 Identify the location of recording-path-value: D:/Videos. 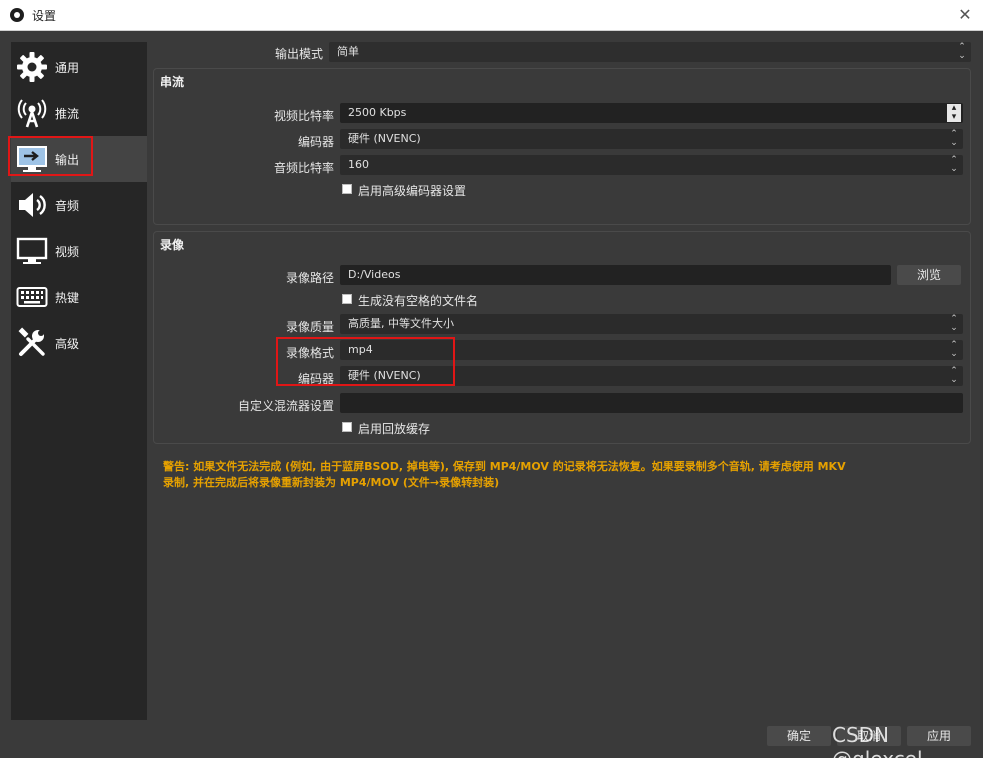
(374, 274).